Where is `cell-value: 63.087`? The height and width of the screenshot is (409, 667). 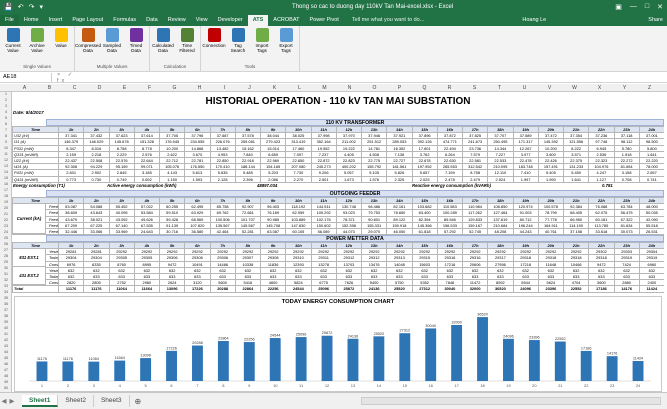
cell-value: 63.087 is located at coordinates (273, 231).